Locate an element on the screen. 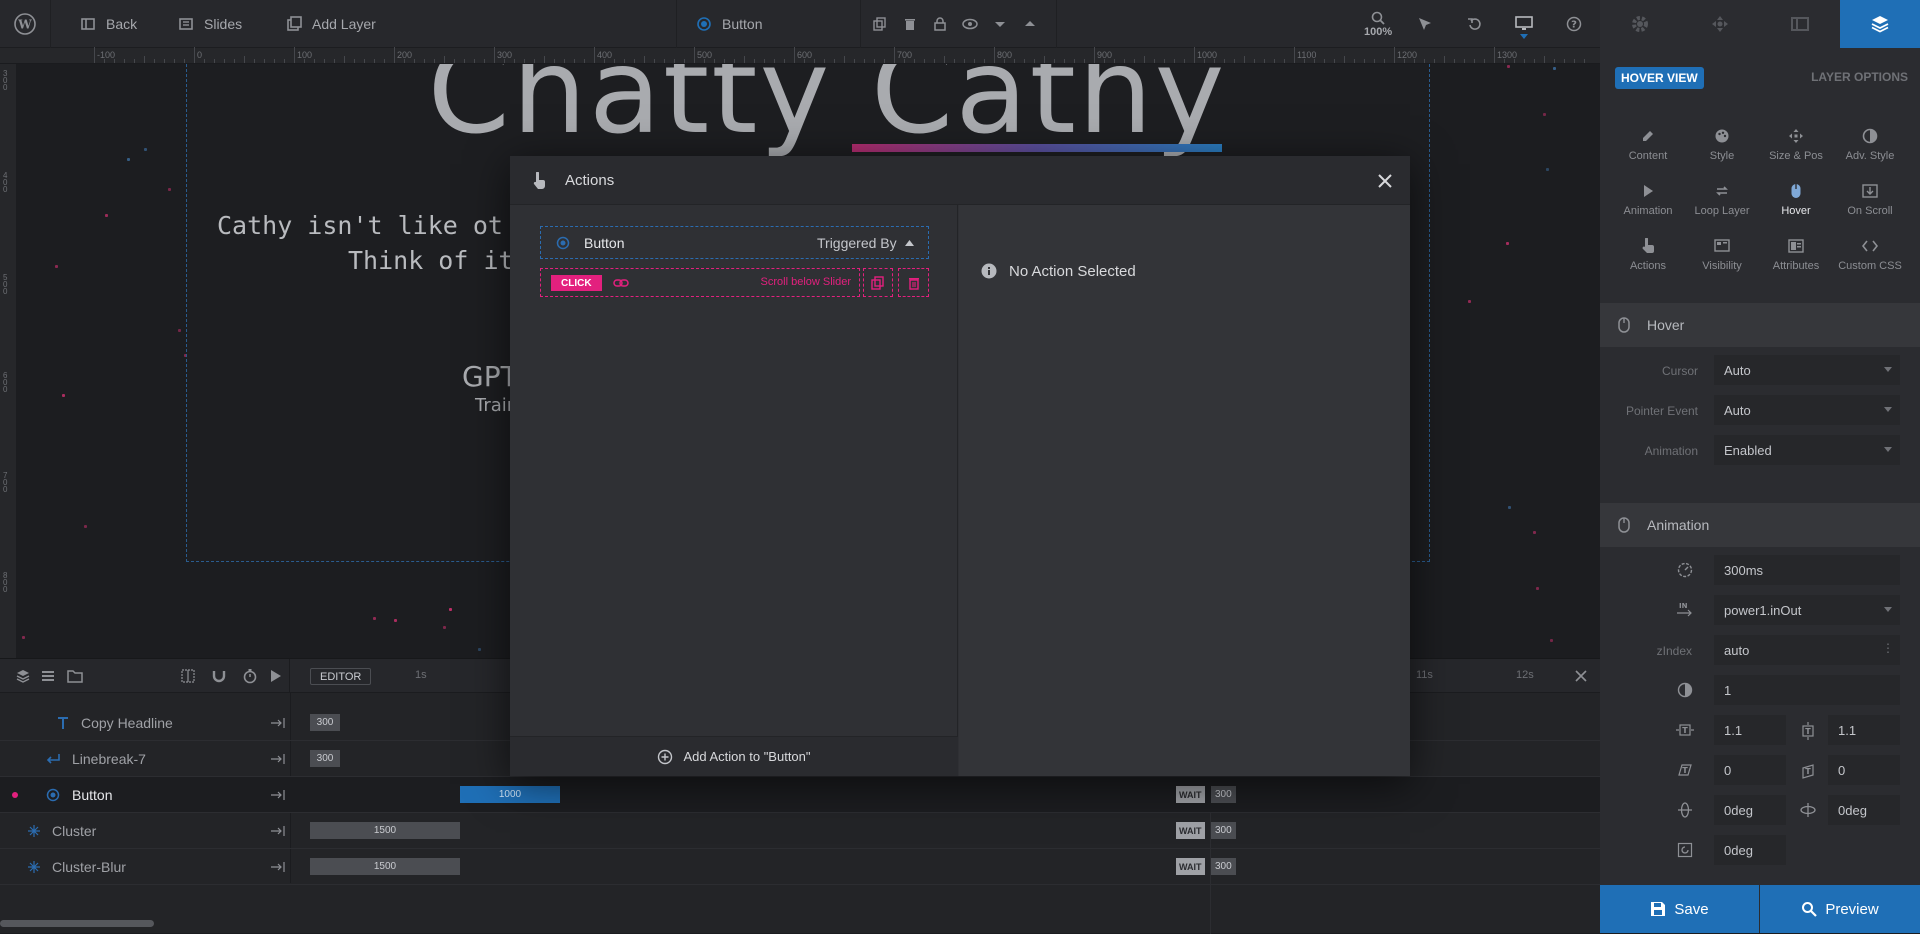 The width and height of the screenshot is (1920, 934). option-attributes: Attributes is located at coordinates (1796, 255).